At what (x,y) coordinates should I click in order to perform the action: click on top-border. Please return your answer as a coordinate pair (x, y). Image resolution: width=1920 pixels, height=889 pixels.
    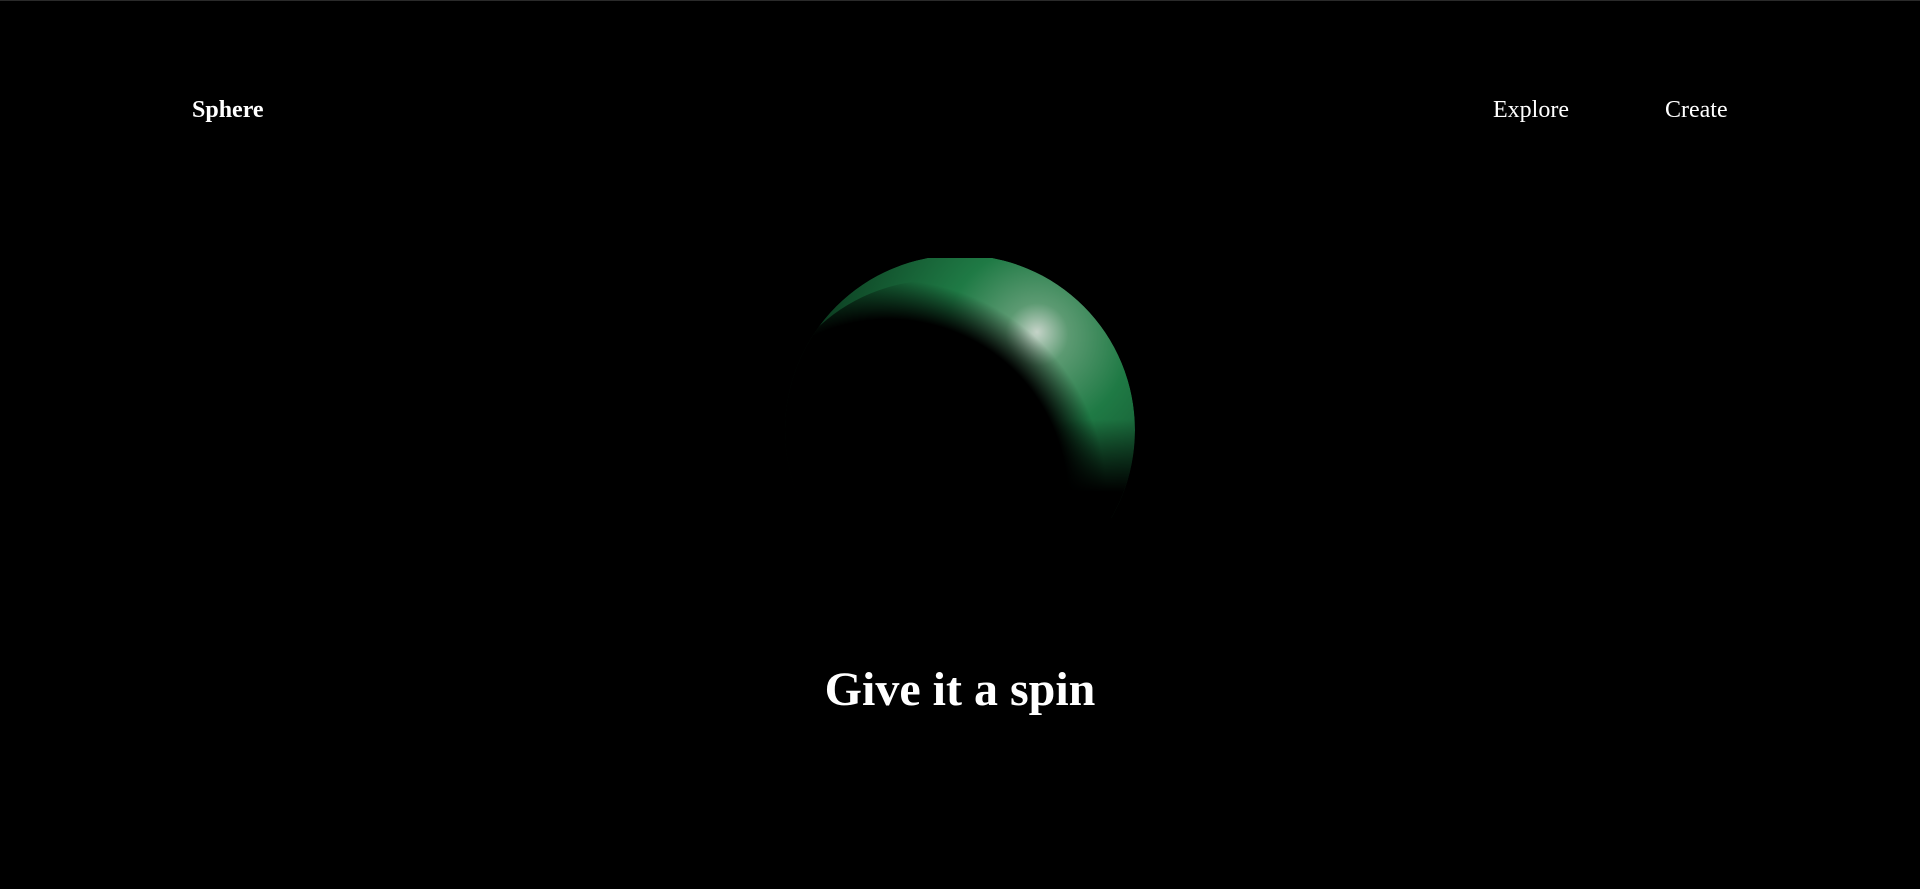
    Looking at the image, I should click on (960, 0).